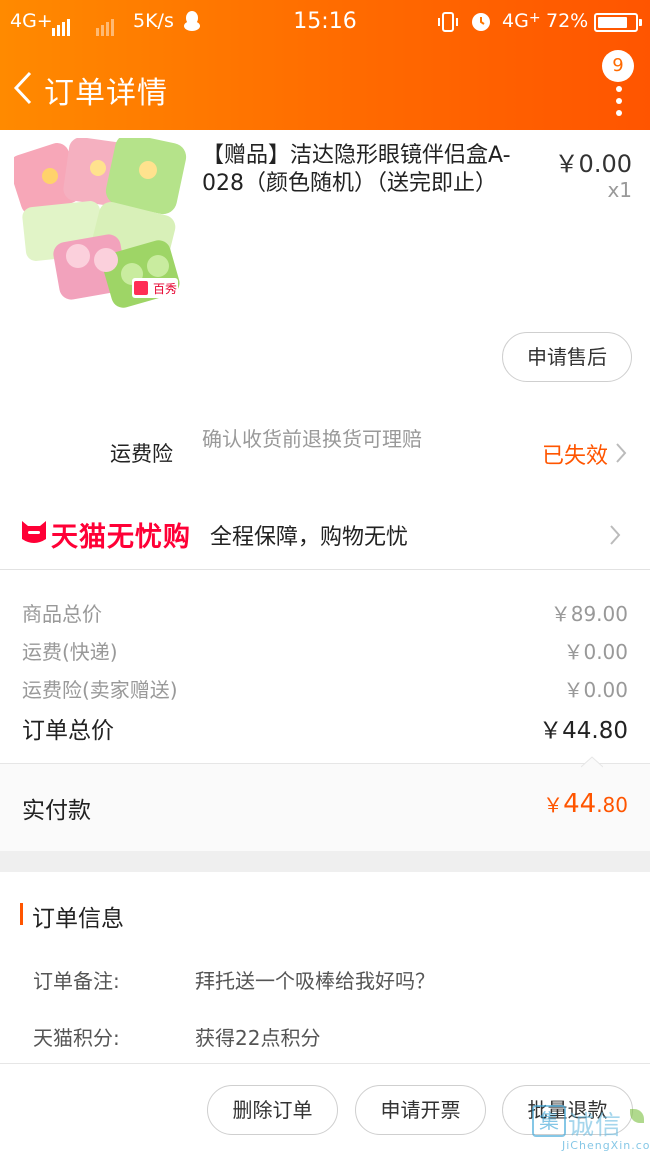  What do you see at coordinates (637, 1116) in the screenshot?
I see `leaf-icon` at bounding box center [637, 1116].